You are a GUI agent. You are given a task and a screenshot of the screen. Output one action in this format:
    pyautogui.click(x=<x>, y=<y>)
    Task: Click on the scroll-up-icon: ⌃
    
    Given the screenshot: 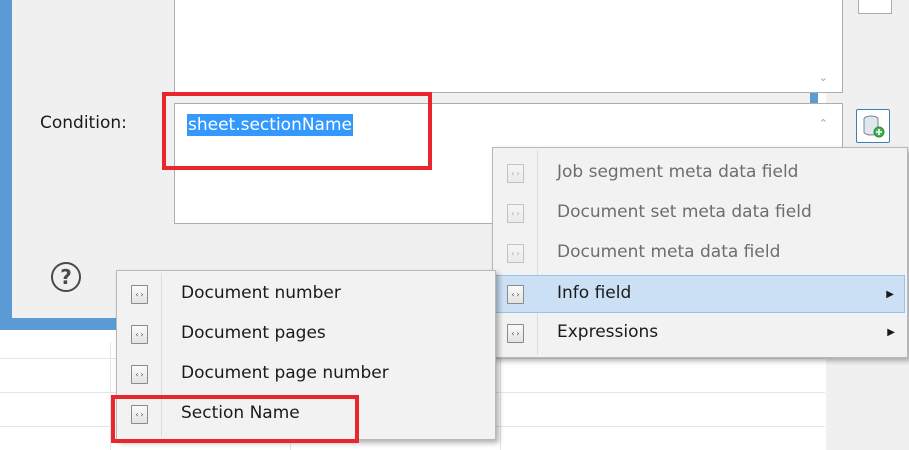 What is the action you would take?
    pyautogui.click(x=823, y=123)
    